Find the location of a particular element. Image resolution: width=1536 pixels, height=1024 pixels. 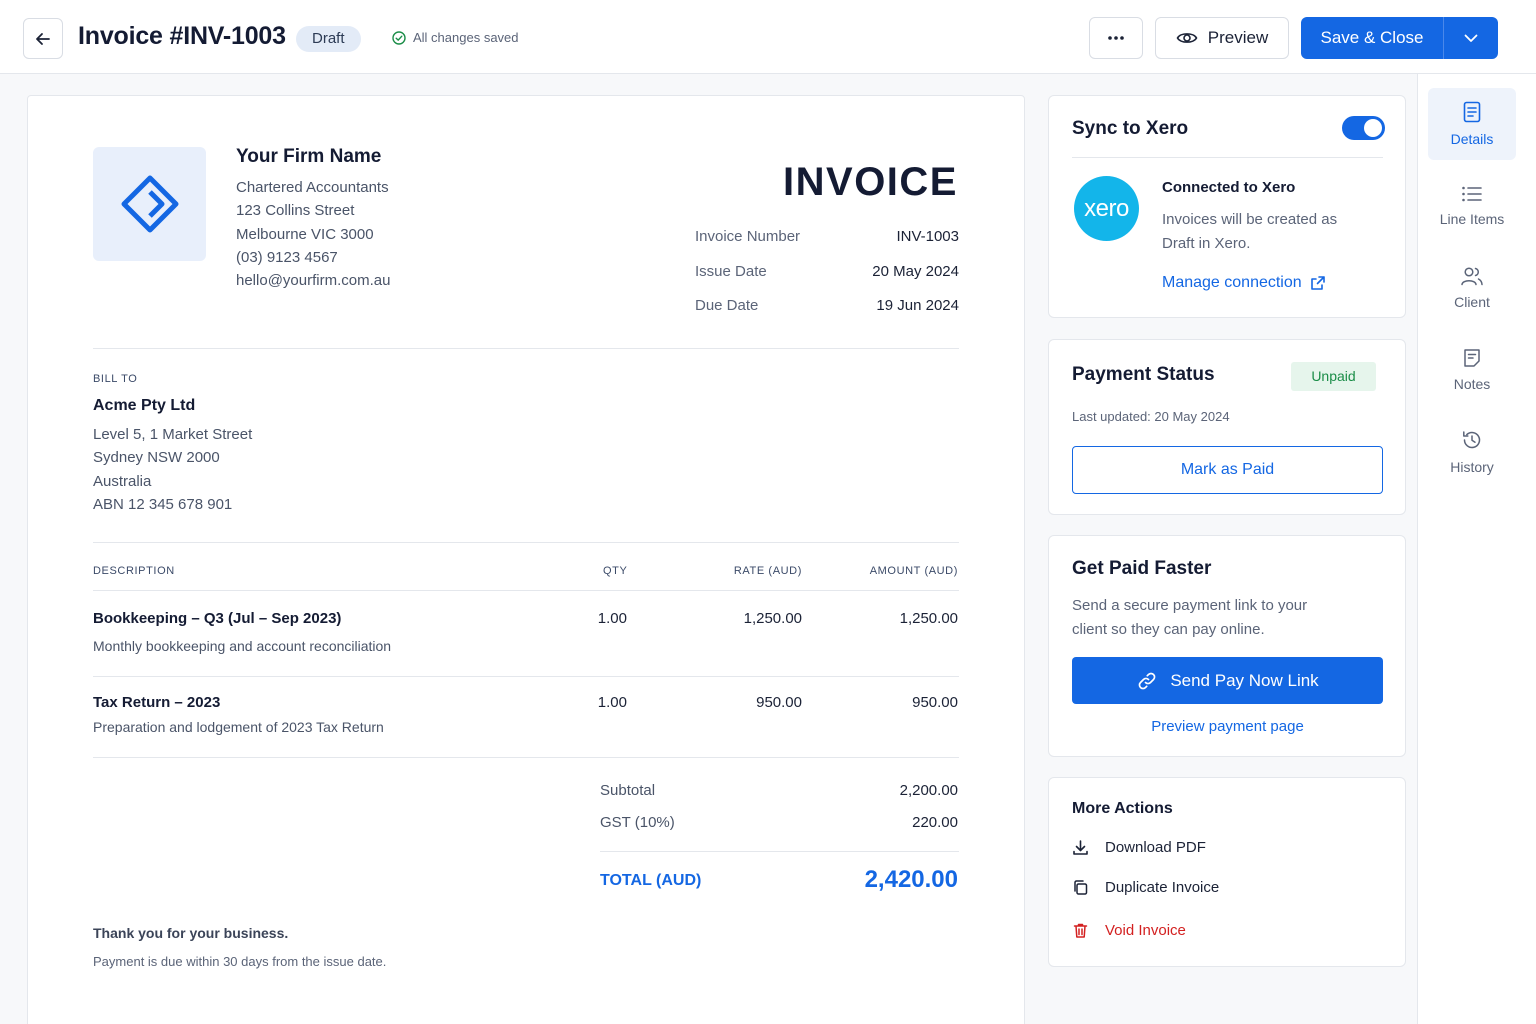

link-icon is located at coordinates (1147, 680).